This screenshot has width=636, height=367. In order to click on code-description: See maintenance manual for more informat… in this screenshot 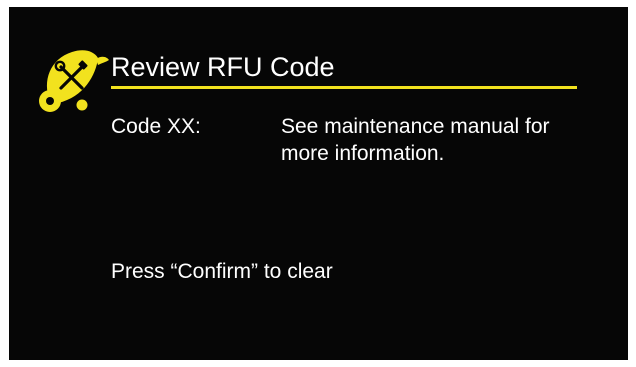, I will do `click(415, 140)`.